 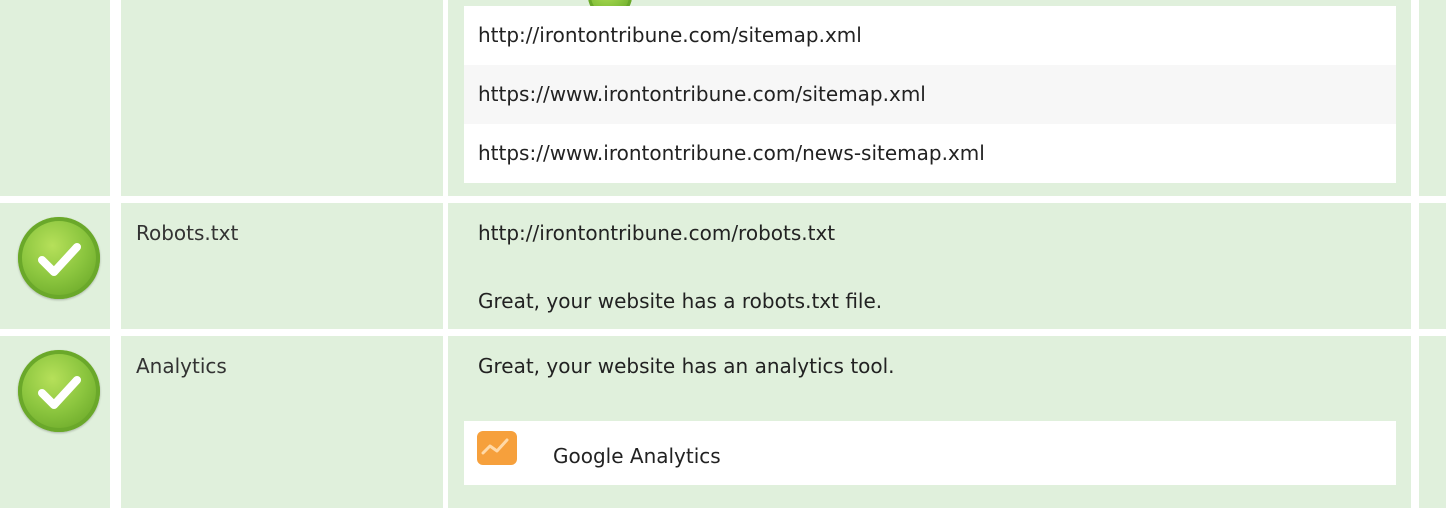 What do you see at coordinates (1432, 98) in the screenshot?
I see `sitemap-extra-cell` at bounding box center [1432, 98].